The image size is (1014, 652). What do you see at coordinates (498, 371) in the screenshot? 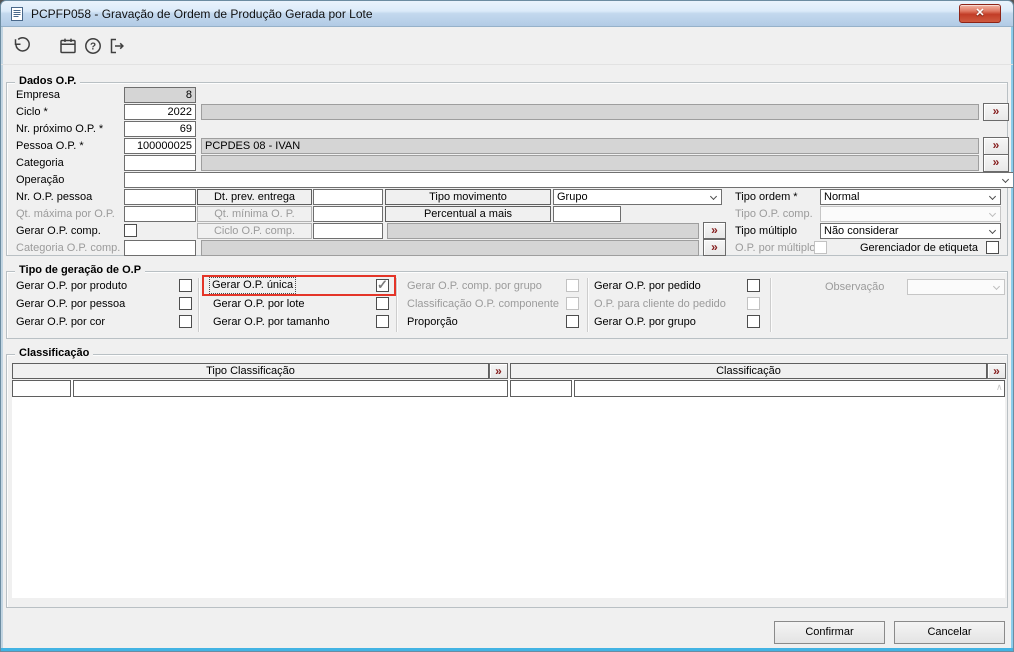
I see `tipo-classificacao-lookup-button: »` at bounding box center [498, 371].